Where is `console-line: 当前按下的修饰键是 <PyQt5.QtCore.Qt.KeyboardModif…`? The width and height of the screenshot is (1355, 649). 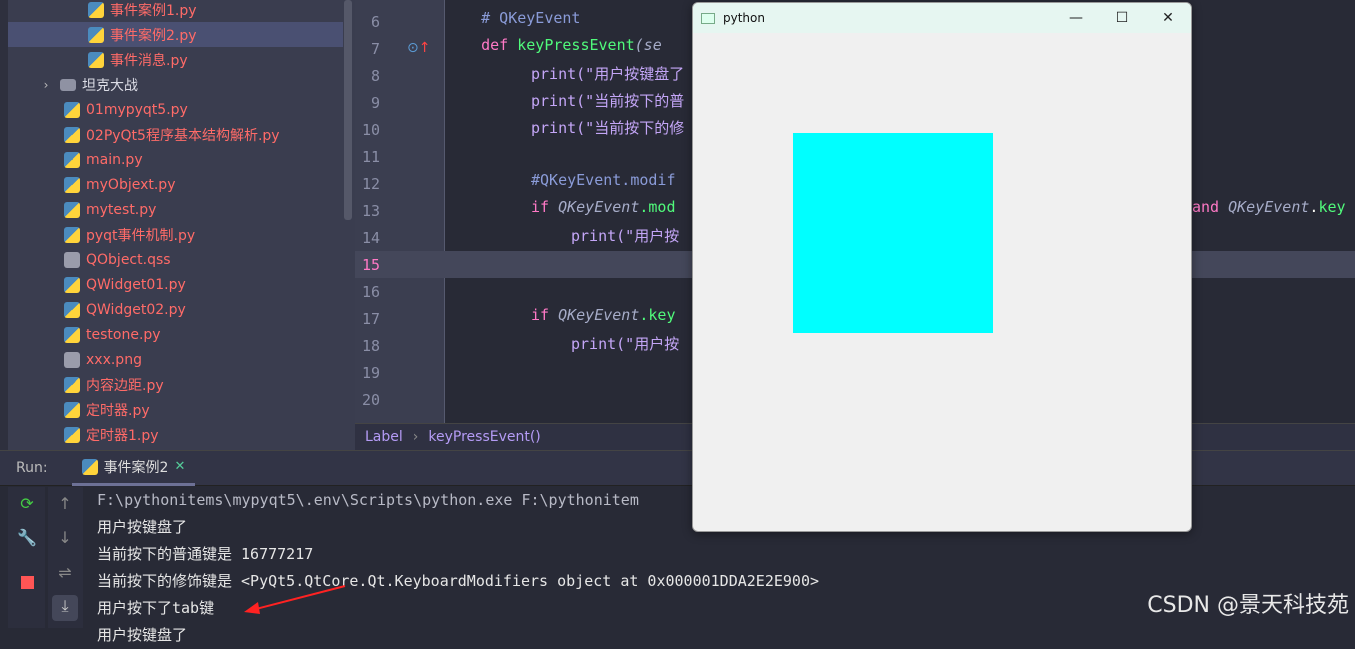 console-line: 当前按下的修饰键是 <PyQt5.QtCore.Qt.KeyboardModif… is located at coordinates (458, 581).